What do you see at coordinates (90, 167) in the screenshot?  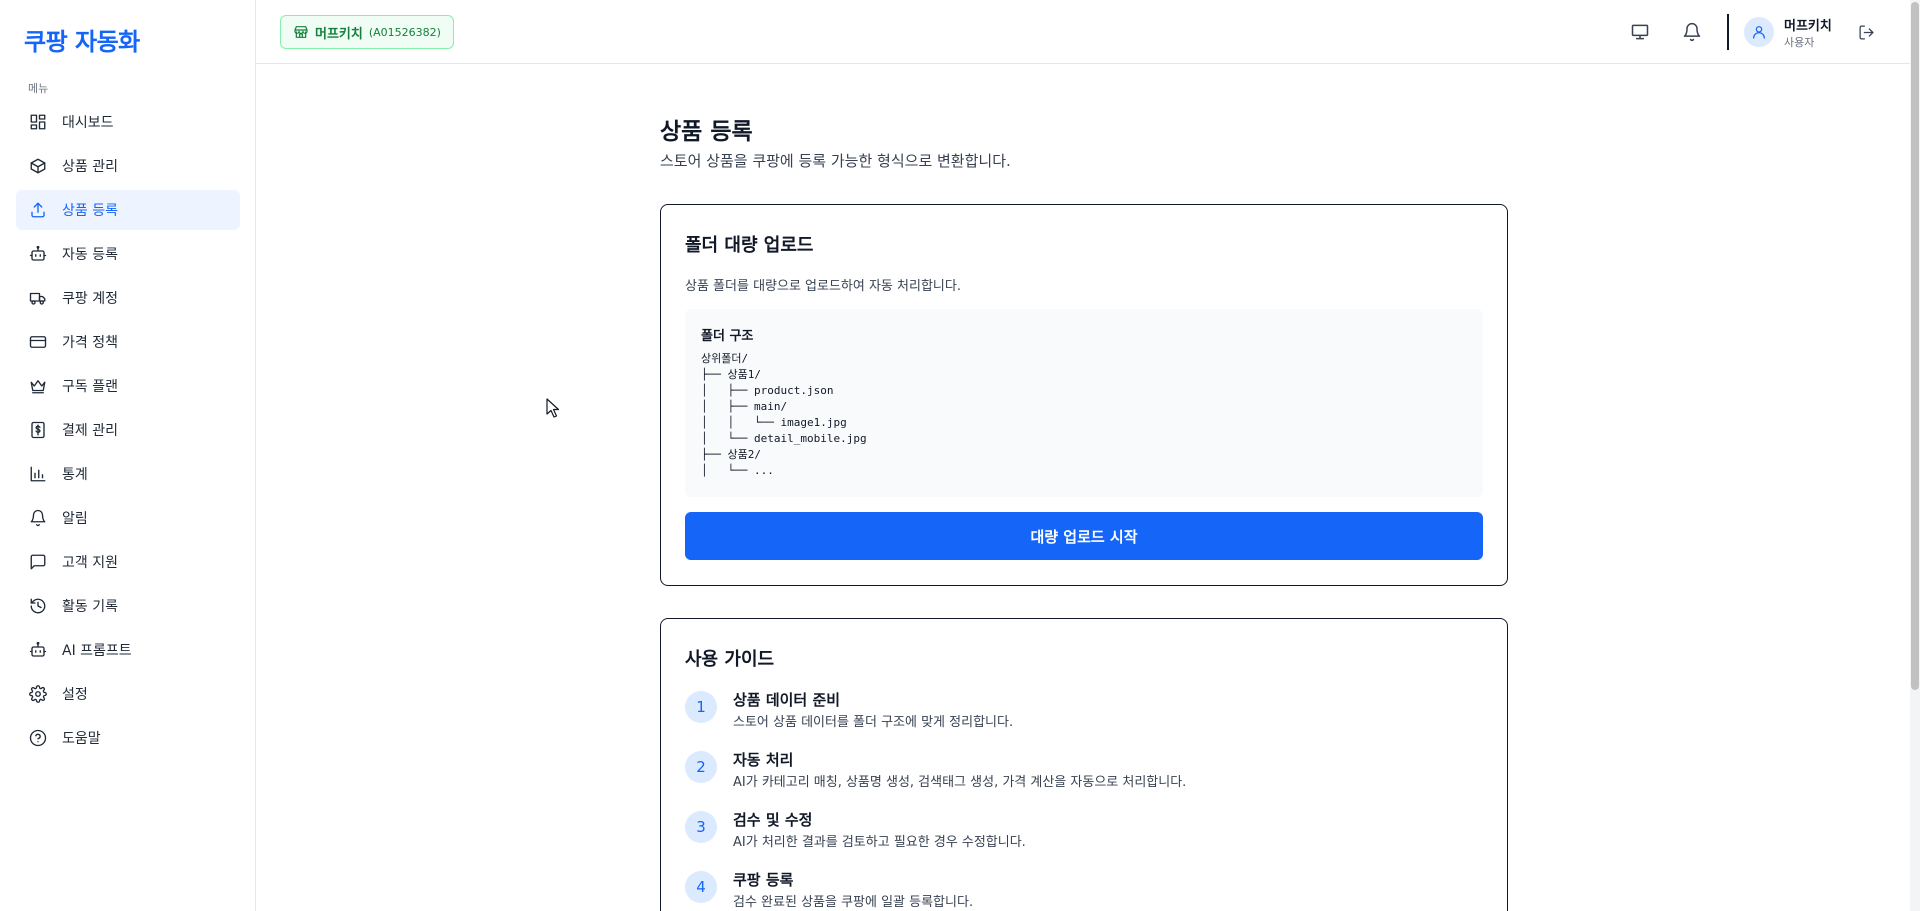 I see `sidebar-item-label: 상품 관리` at bounding box center [90, 167].